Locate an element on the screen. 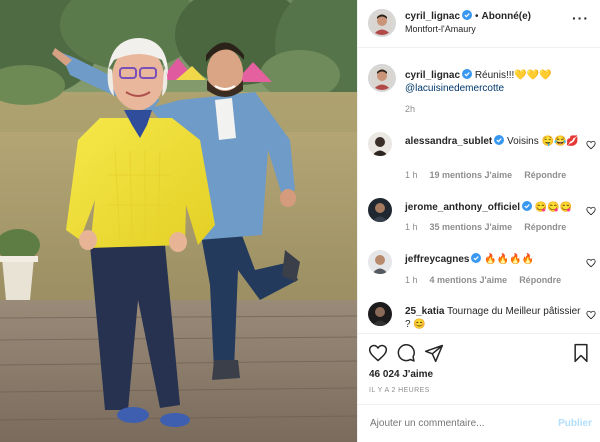  comment-text: 😋😋😋 is located at coordinates (553, 207).